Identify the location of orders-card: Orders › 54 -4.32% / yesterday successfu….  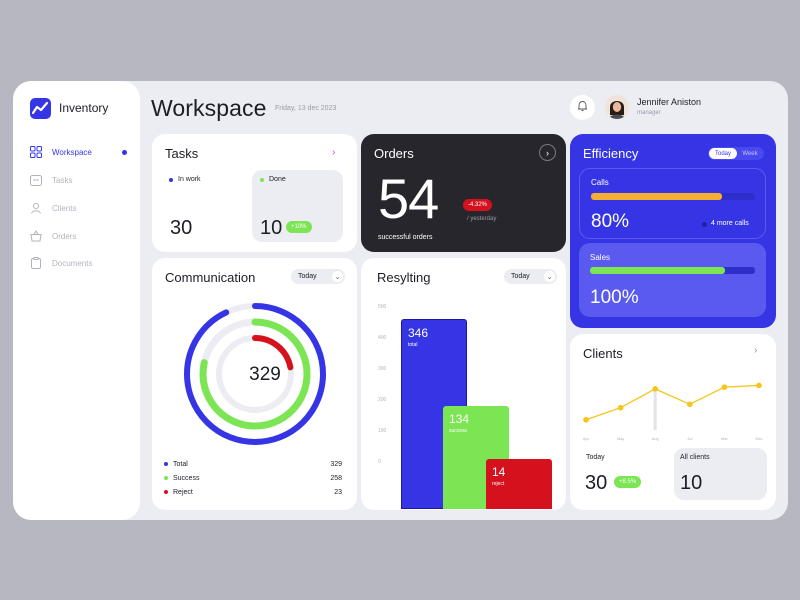
(463, 193).